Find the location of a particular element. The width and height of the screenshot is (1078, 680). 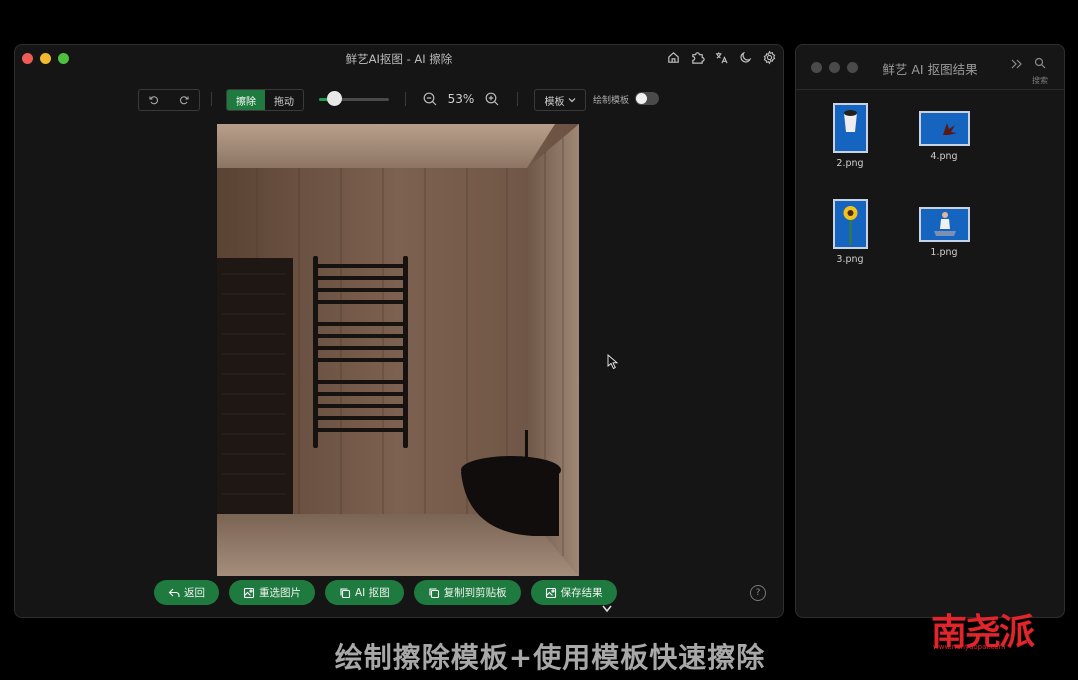

result-file-name: 3.png is located at coordinates (850, 259).